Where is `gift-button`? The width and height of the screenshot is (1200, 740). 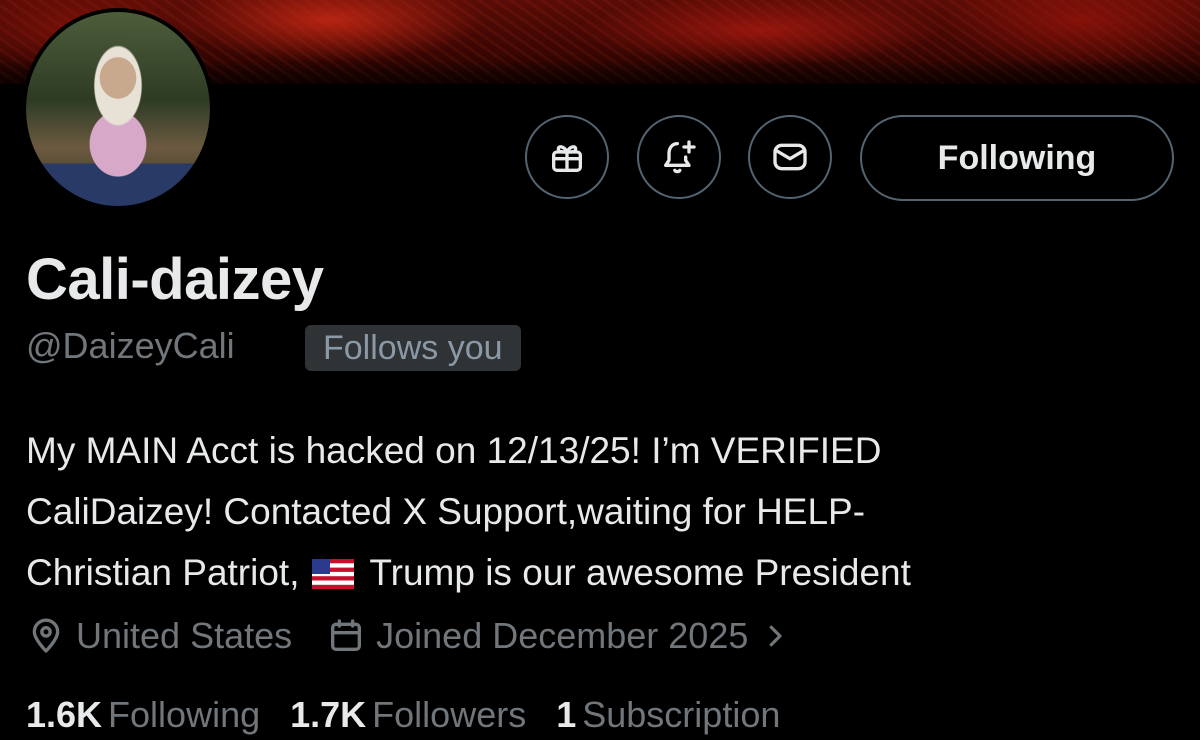 gift-button is located at coordinates (567, 157).